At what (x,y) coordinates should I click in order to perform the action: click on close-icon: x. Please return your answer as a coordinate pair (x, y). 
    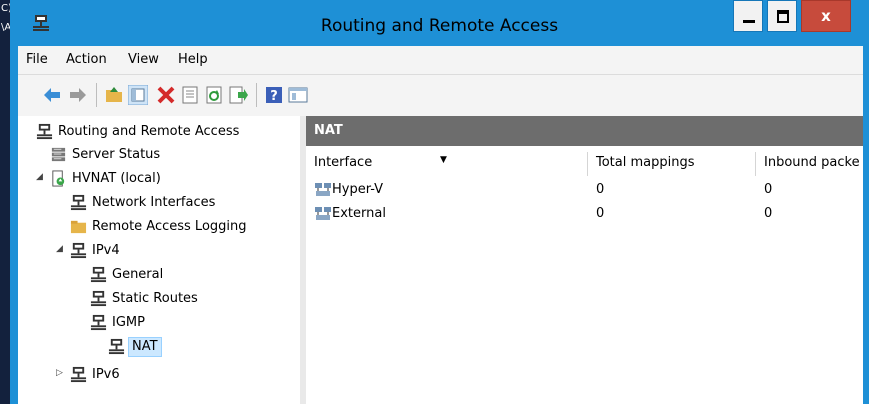
    Looking at the image, I should click on (826, 16).